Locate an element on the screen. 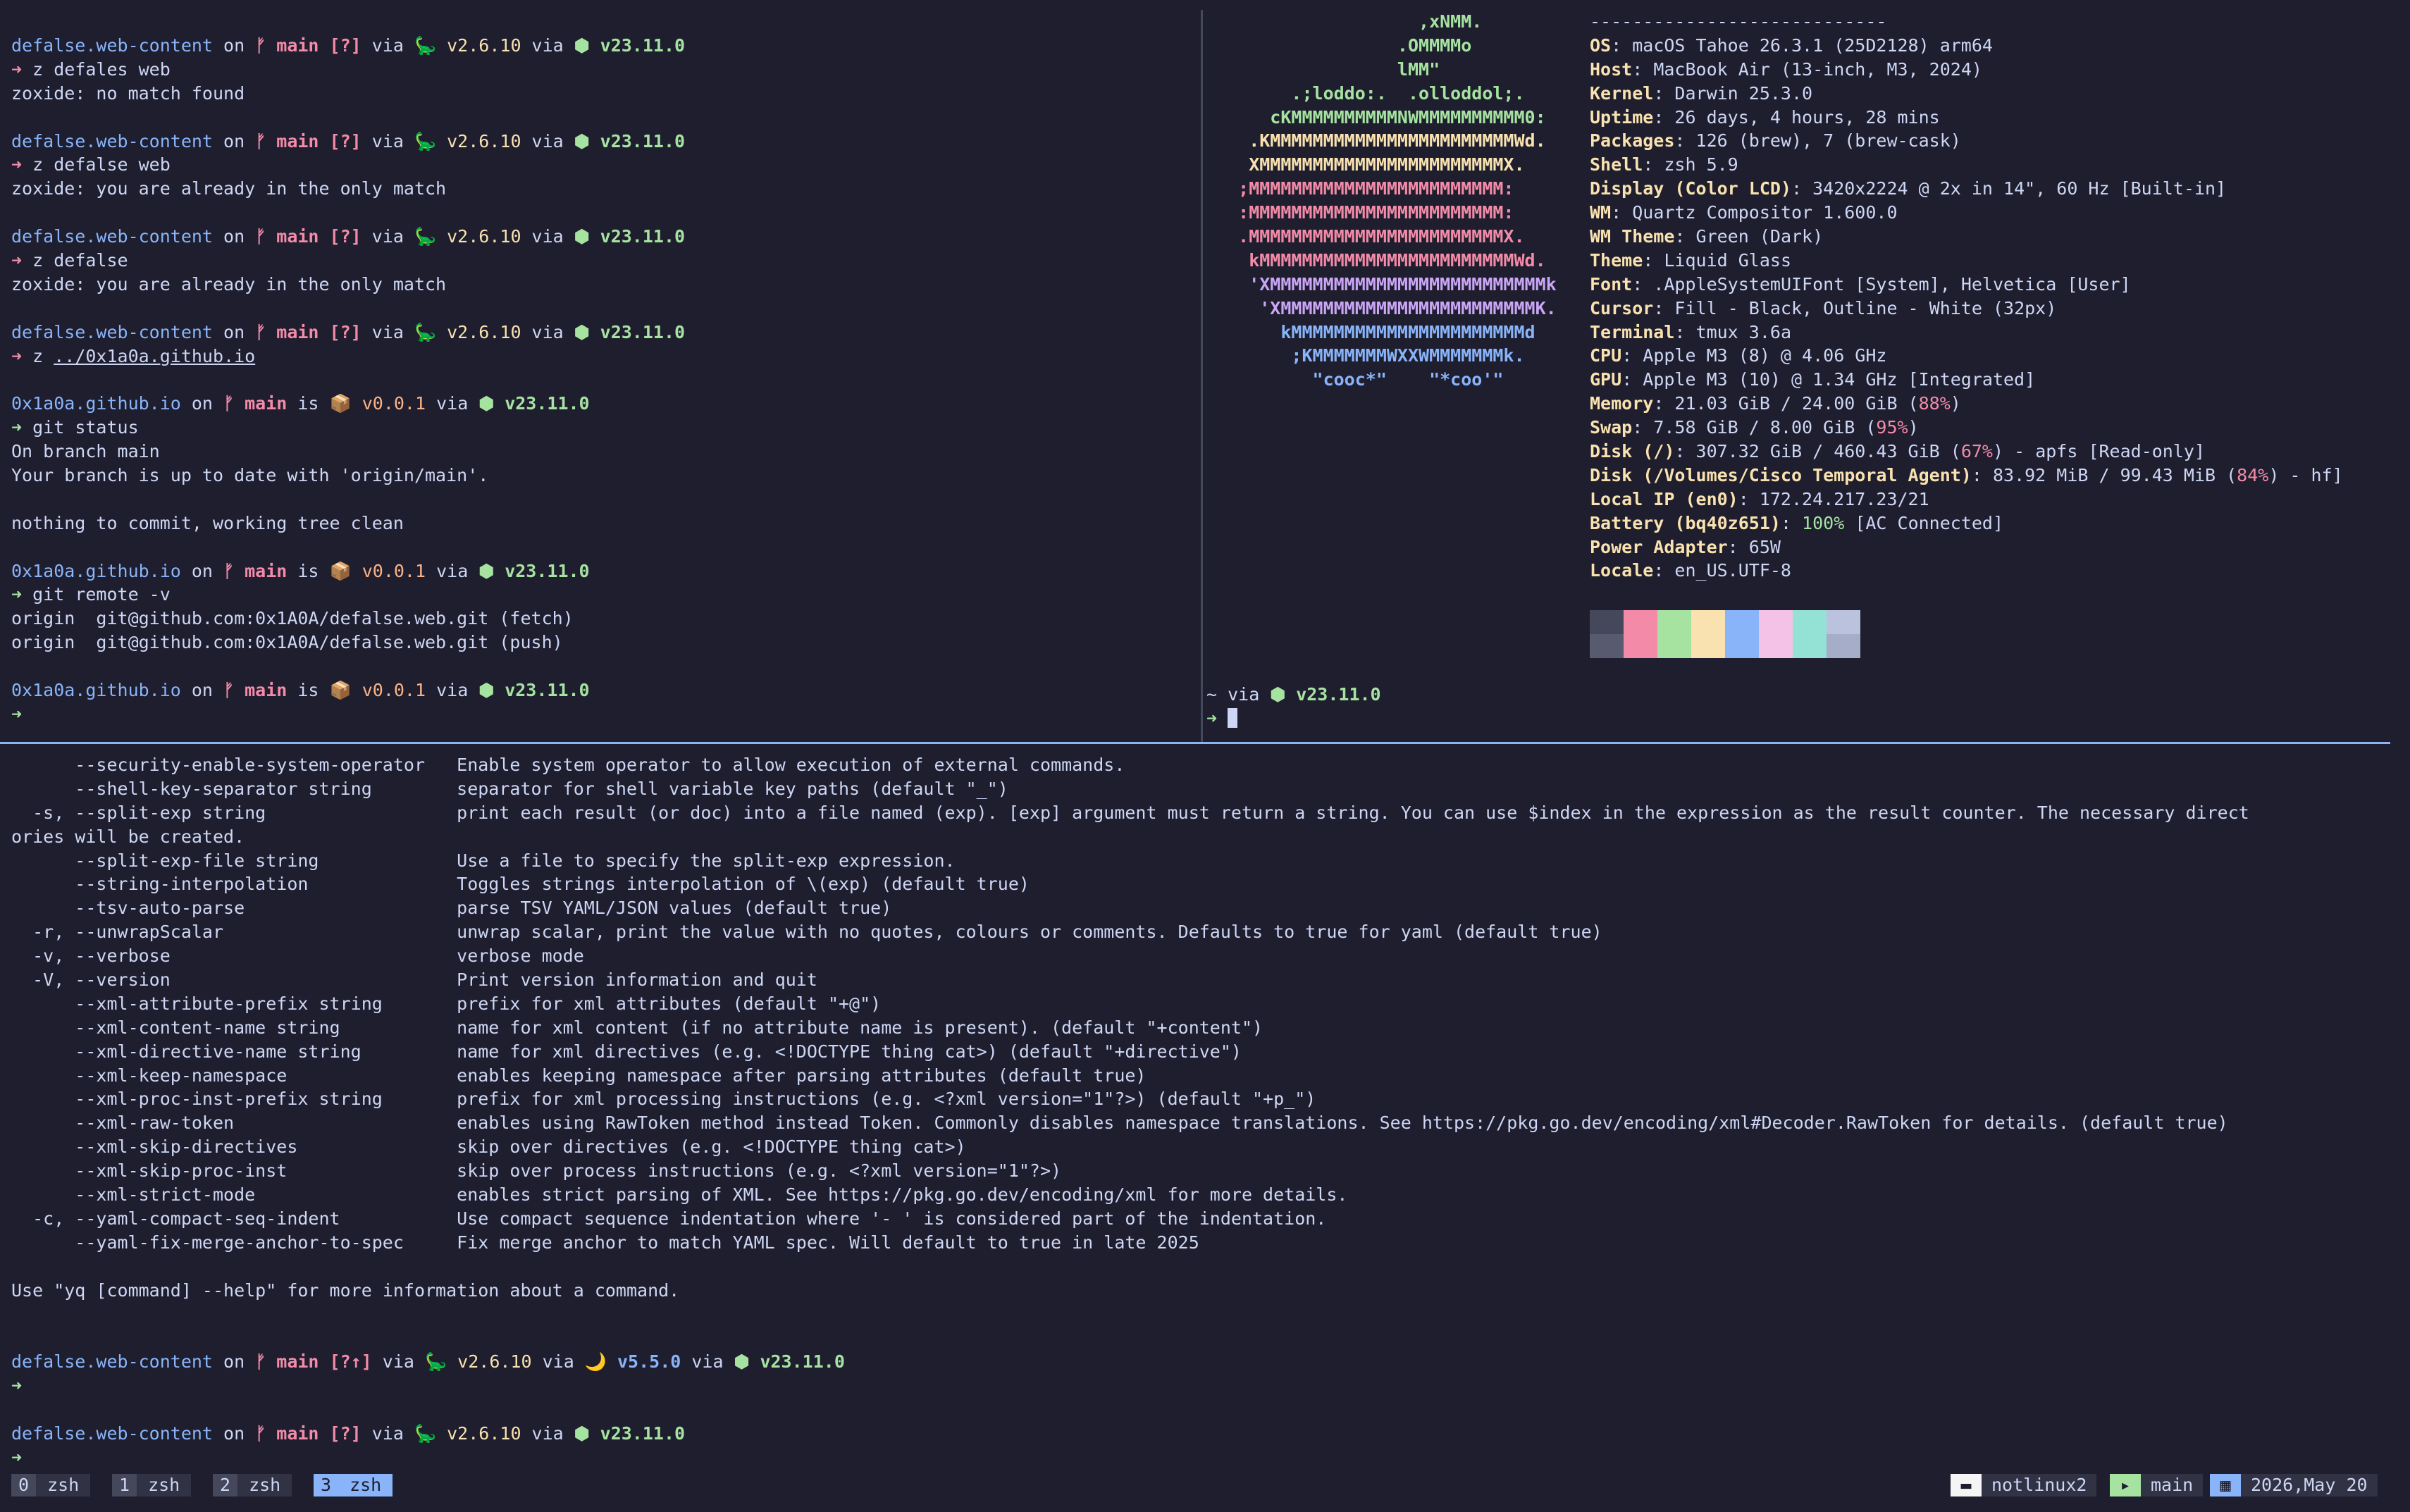 The height and width of the screenshot is (1512, 2410). info-key: Disk (/Volumes/Cisco Temporal Agent) is located at coordinates (1781, 474).